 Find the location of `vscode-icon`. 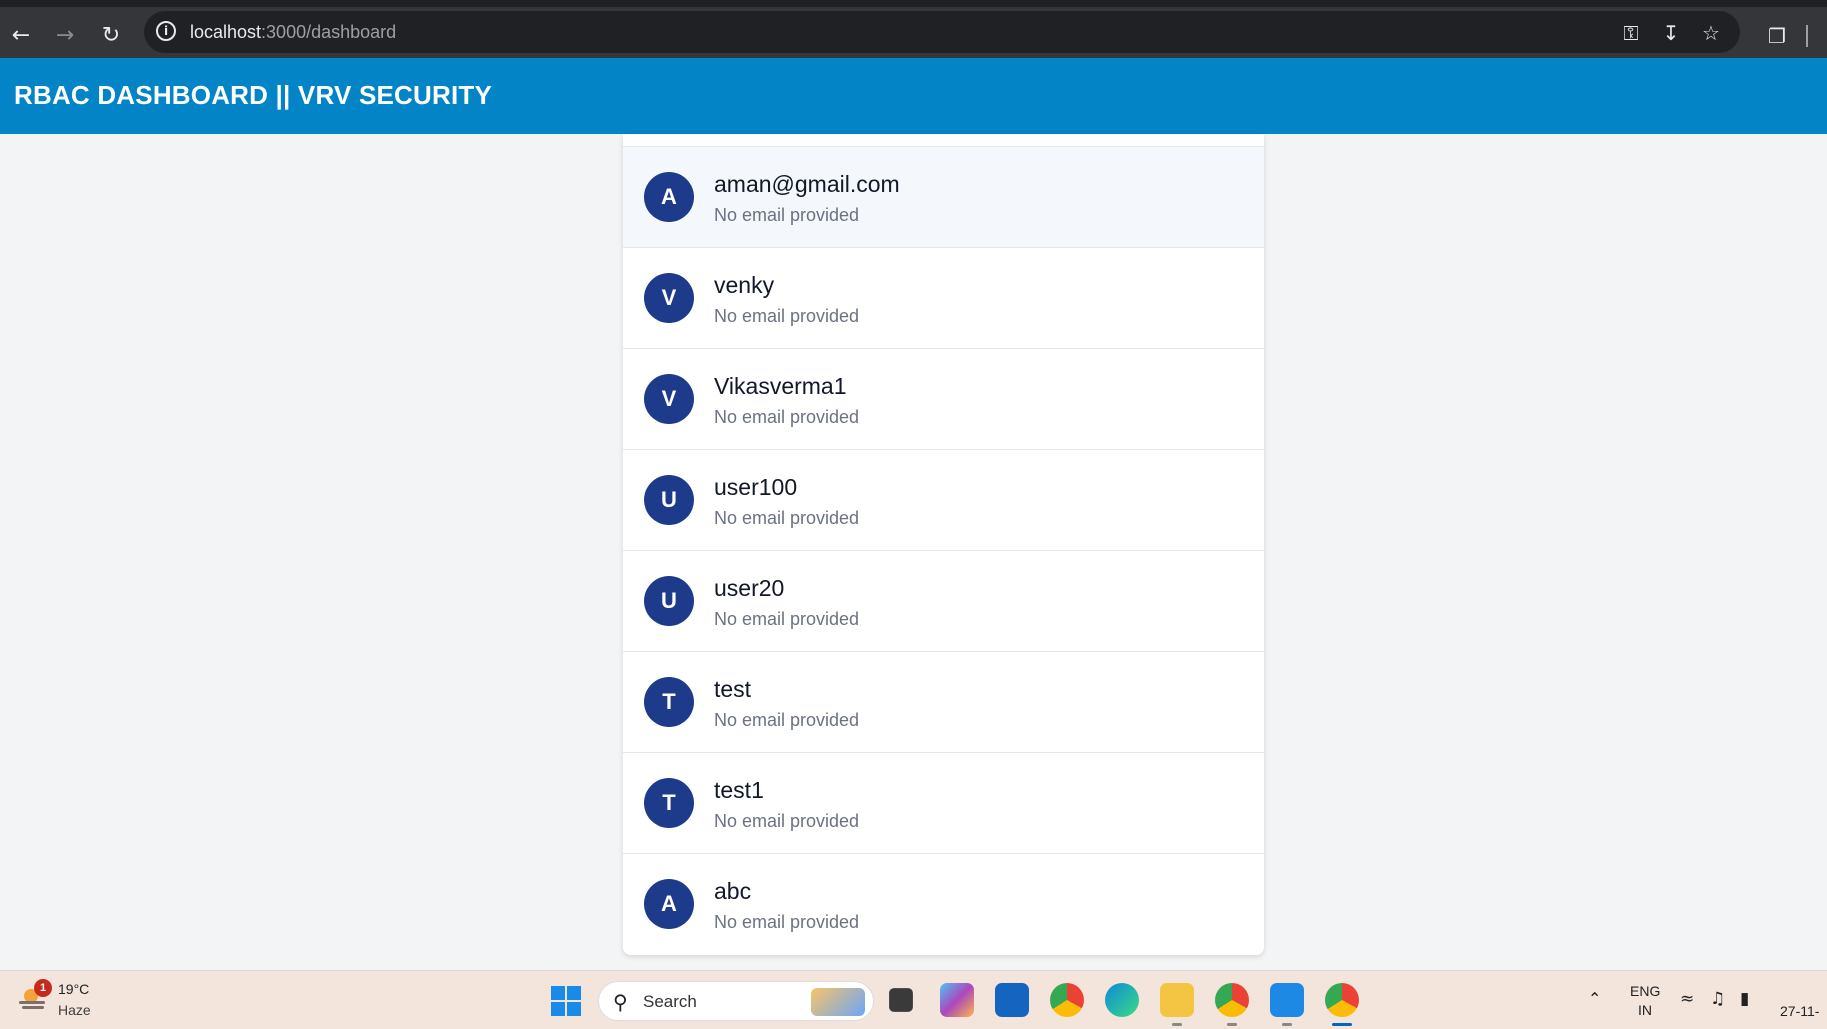

vscode-icon is located at coordinates (1287, 1004).